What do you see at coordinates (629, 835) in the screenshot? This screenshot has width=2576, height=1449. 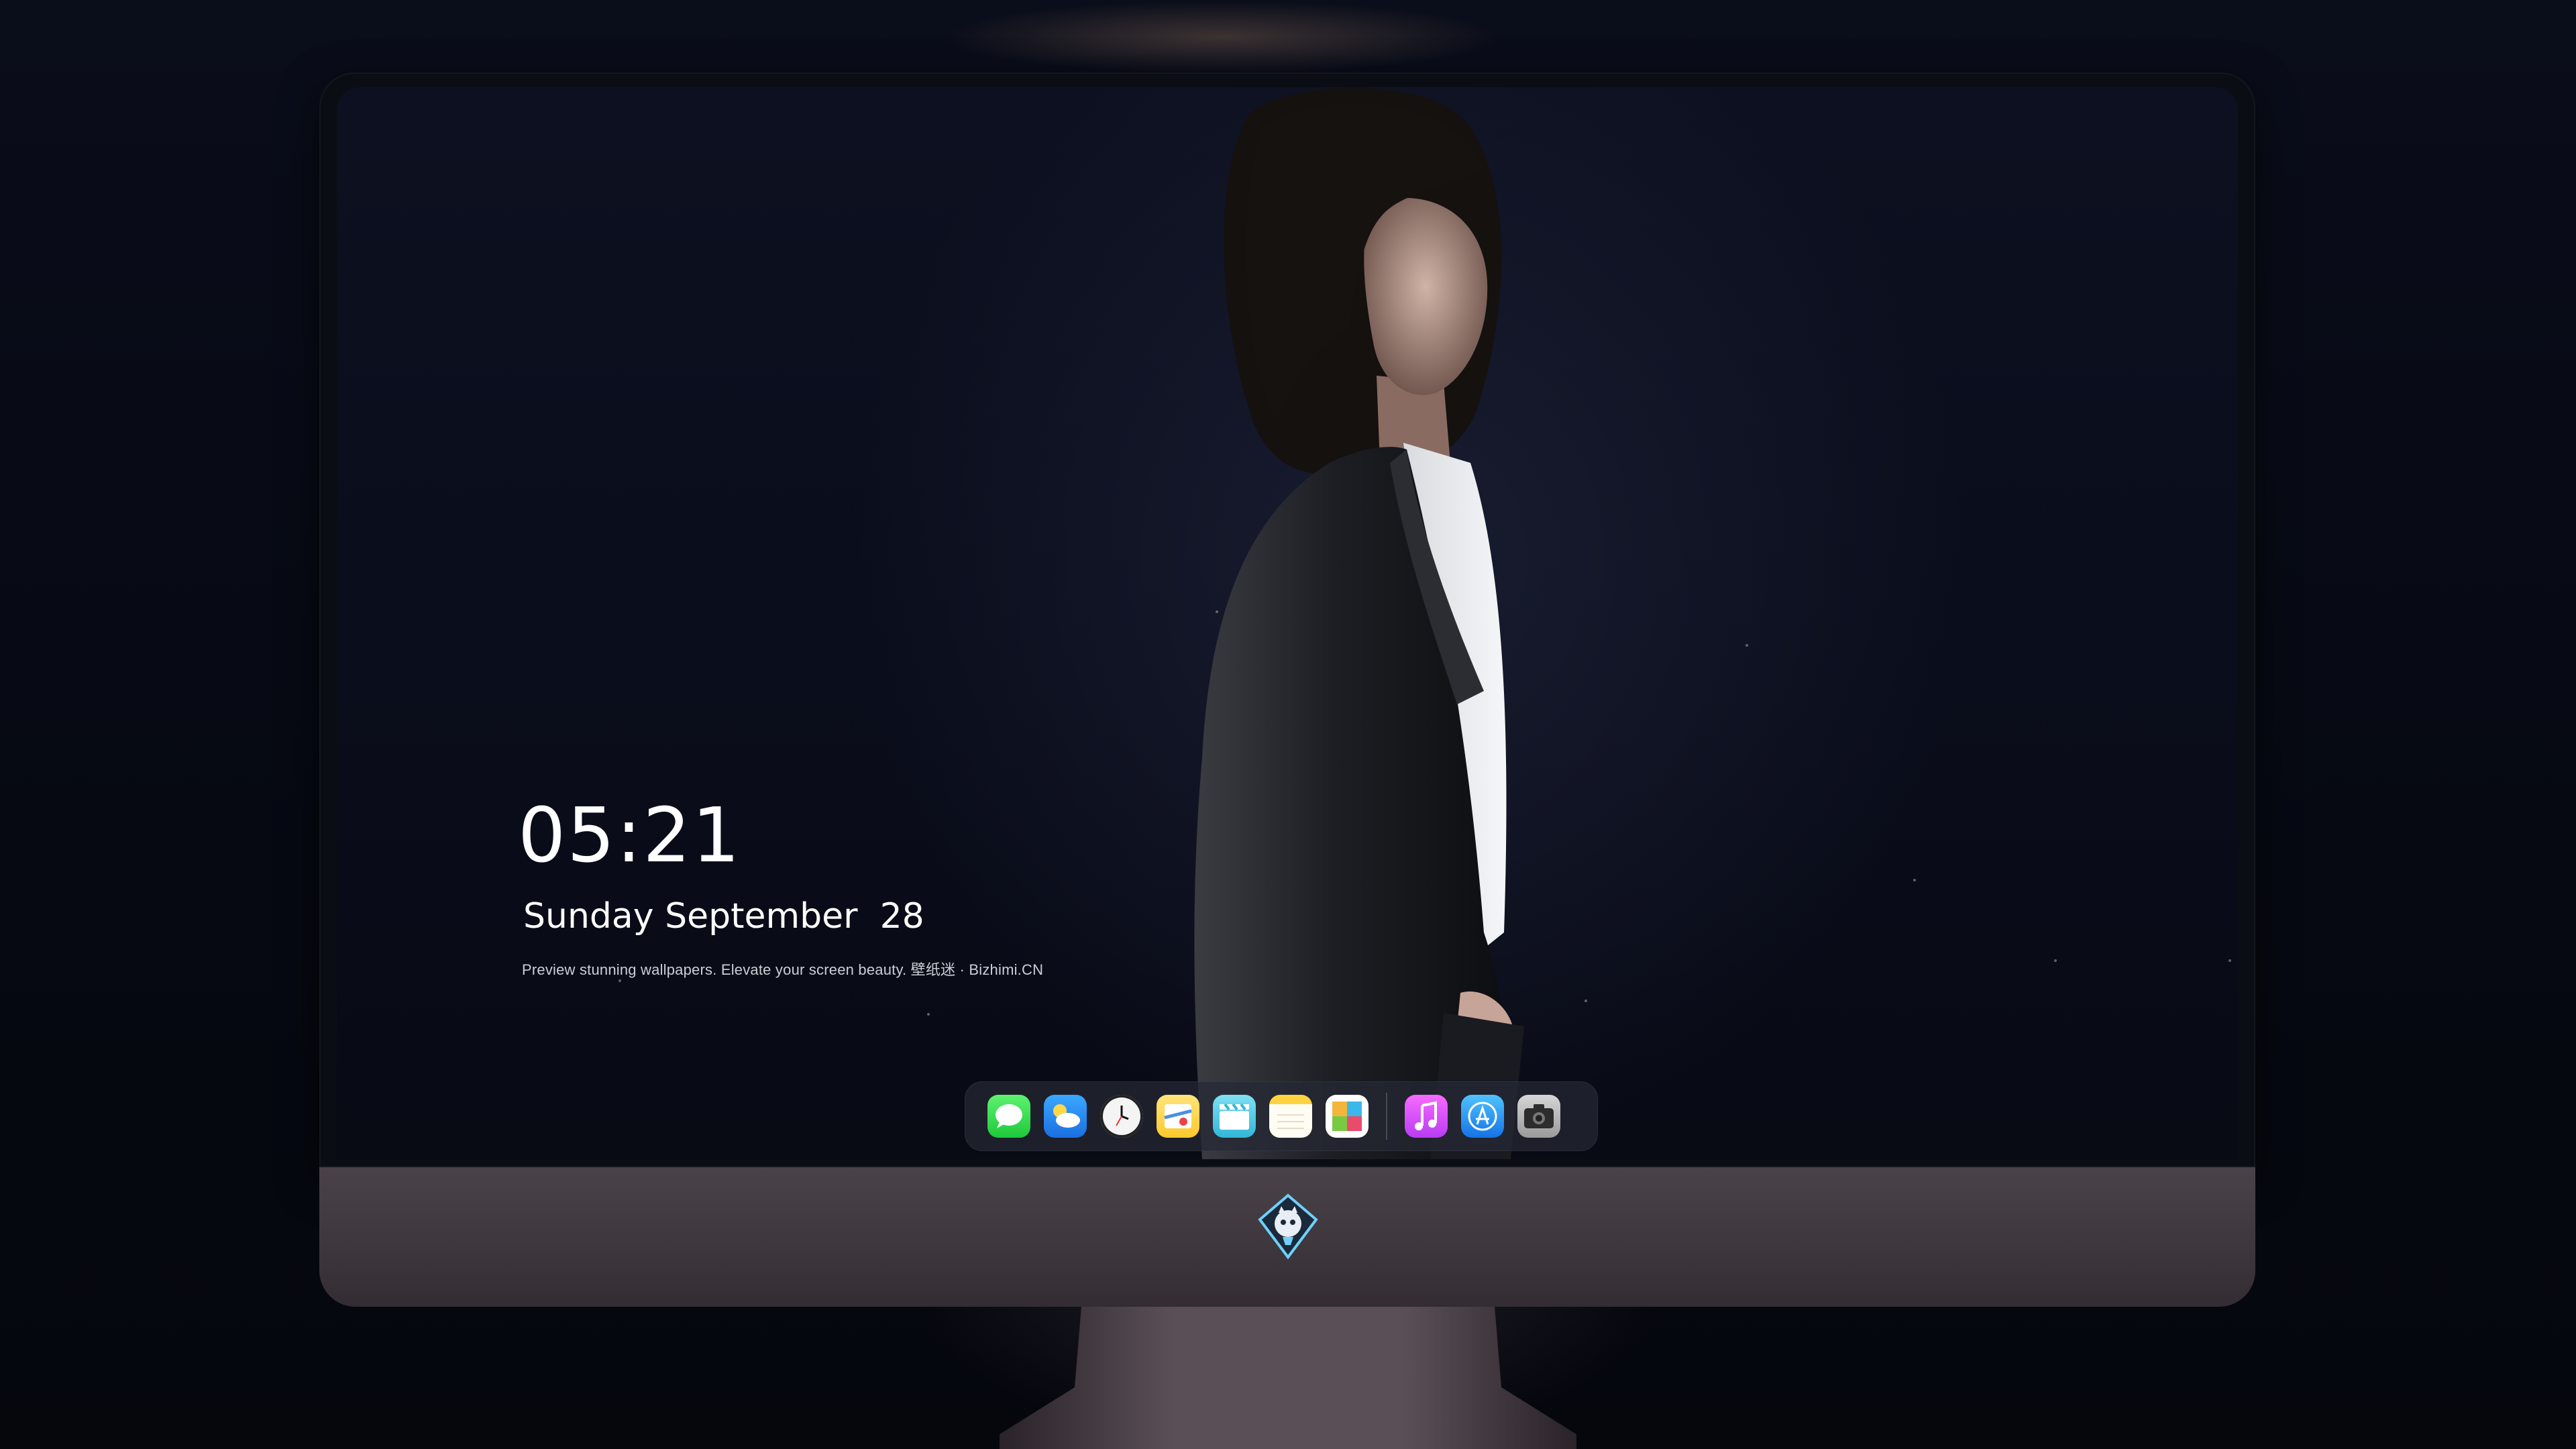 I see `clock-time: 05:21` at bounding box center [629, 835].